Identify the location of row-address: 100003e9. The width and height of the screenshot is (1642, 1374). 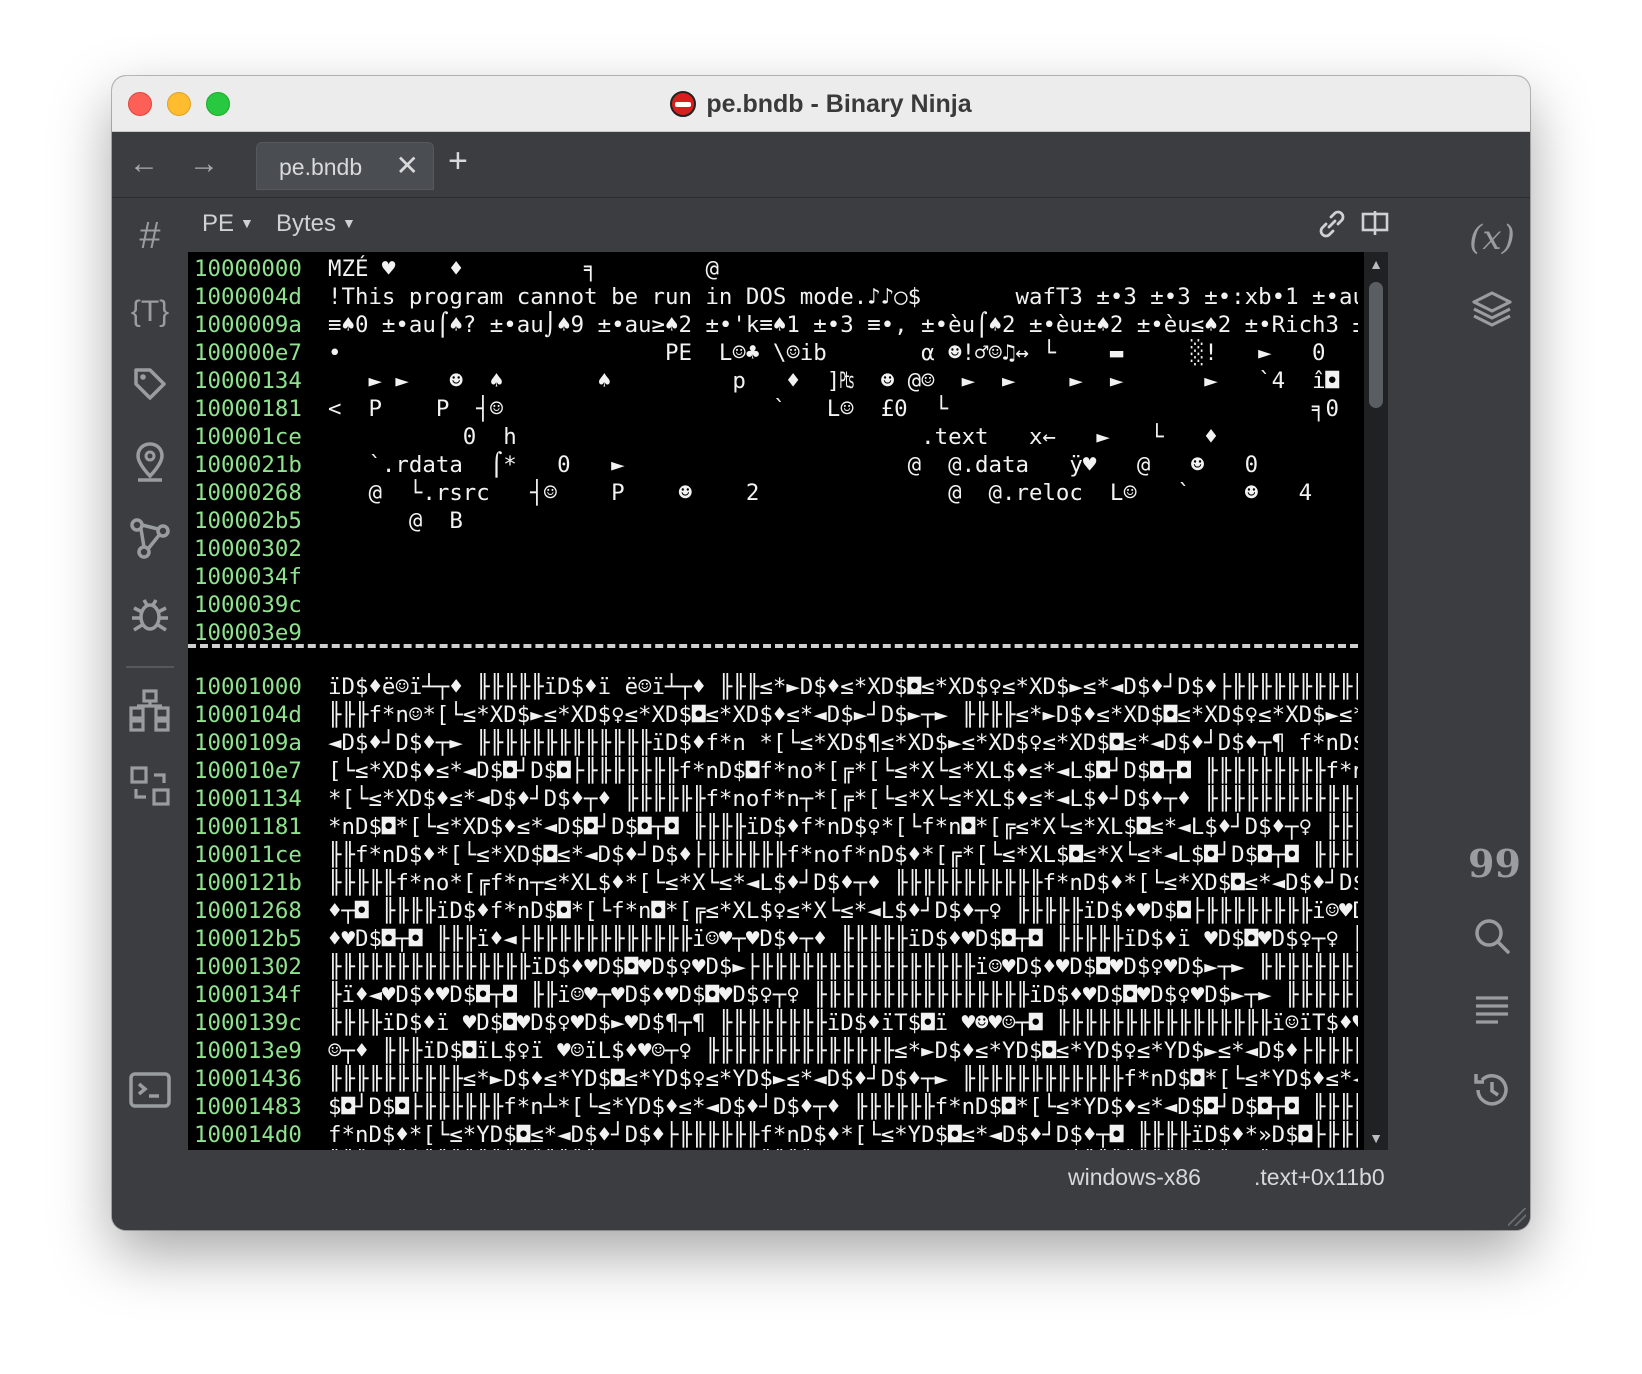
(248, 633).